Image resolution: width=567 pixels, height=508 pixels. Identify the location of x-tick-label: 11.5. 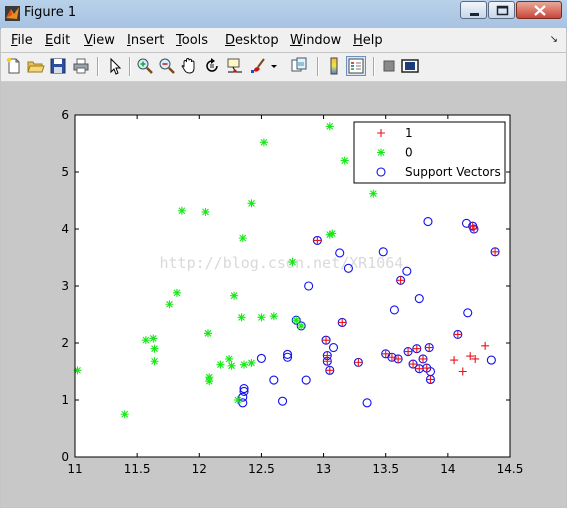
(137, 469).